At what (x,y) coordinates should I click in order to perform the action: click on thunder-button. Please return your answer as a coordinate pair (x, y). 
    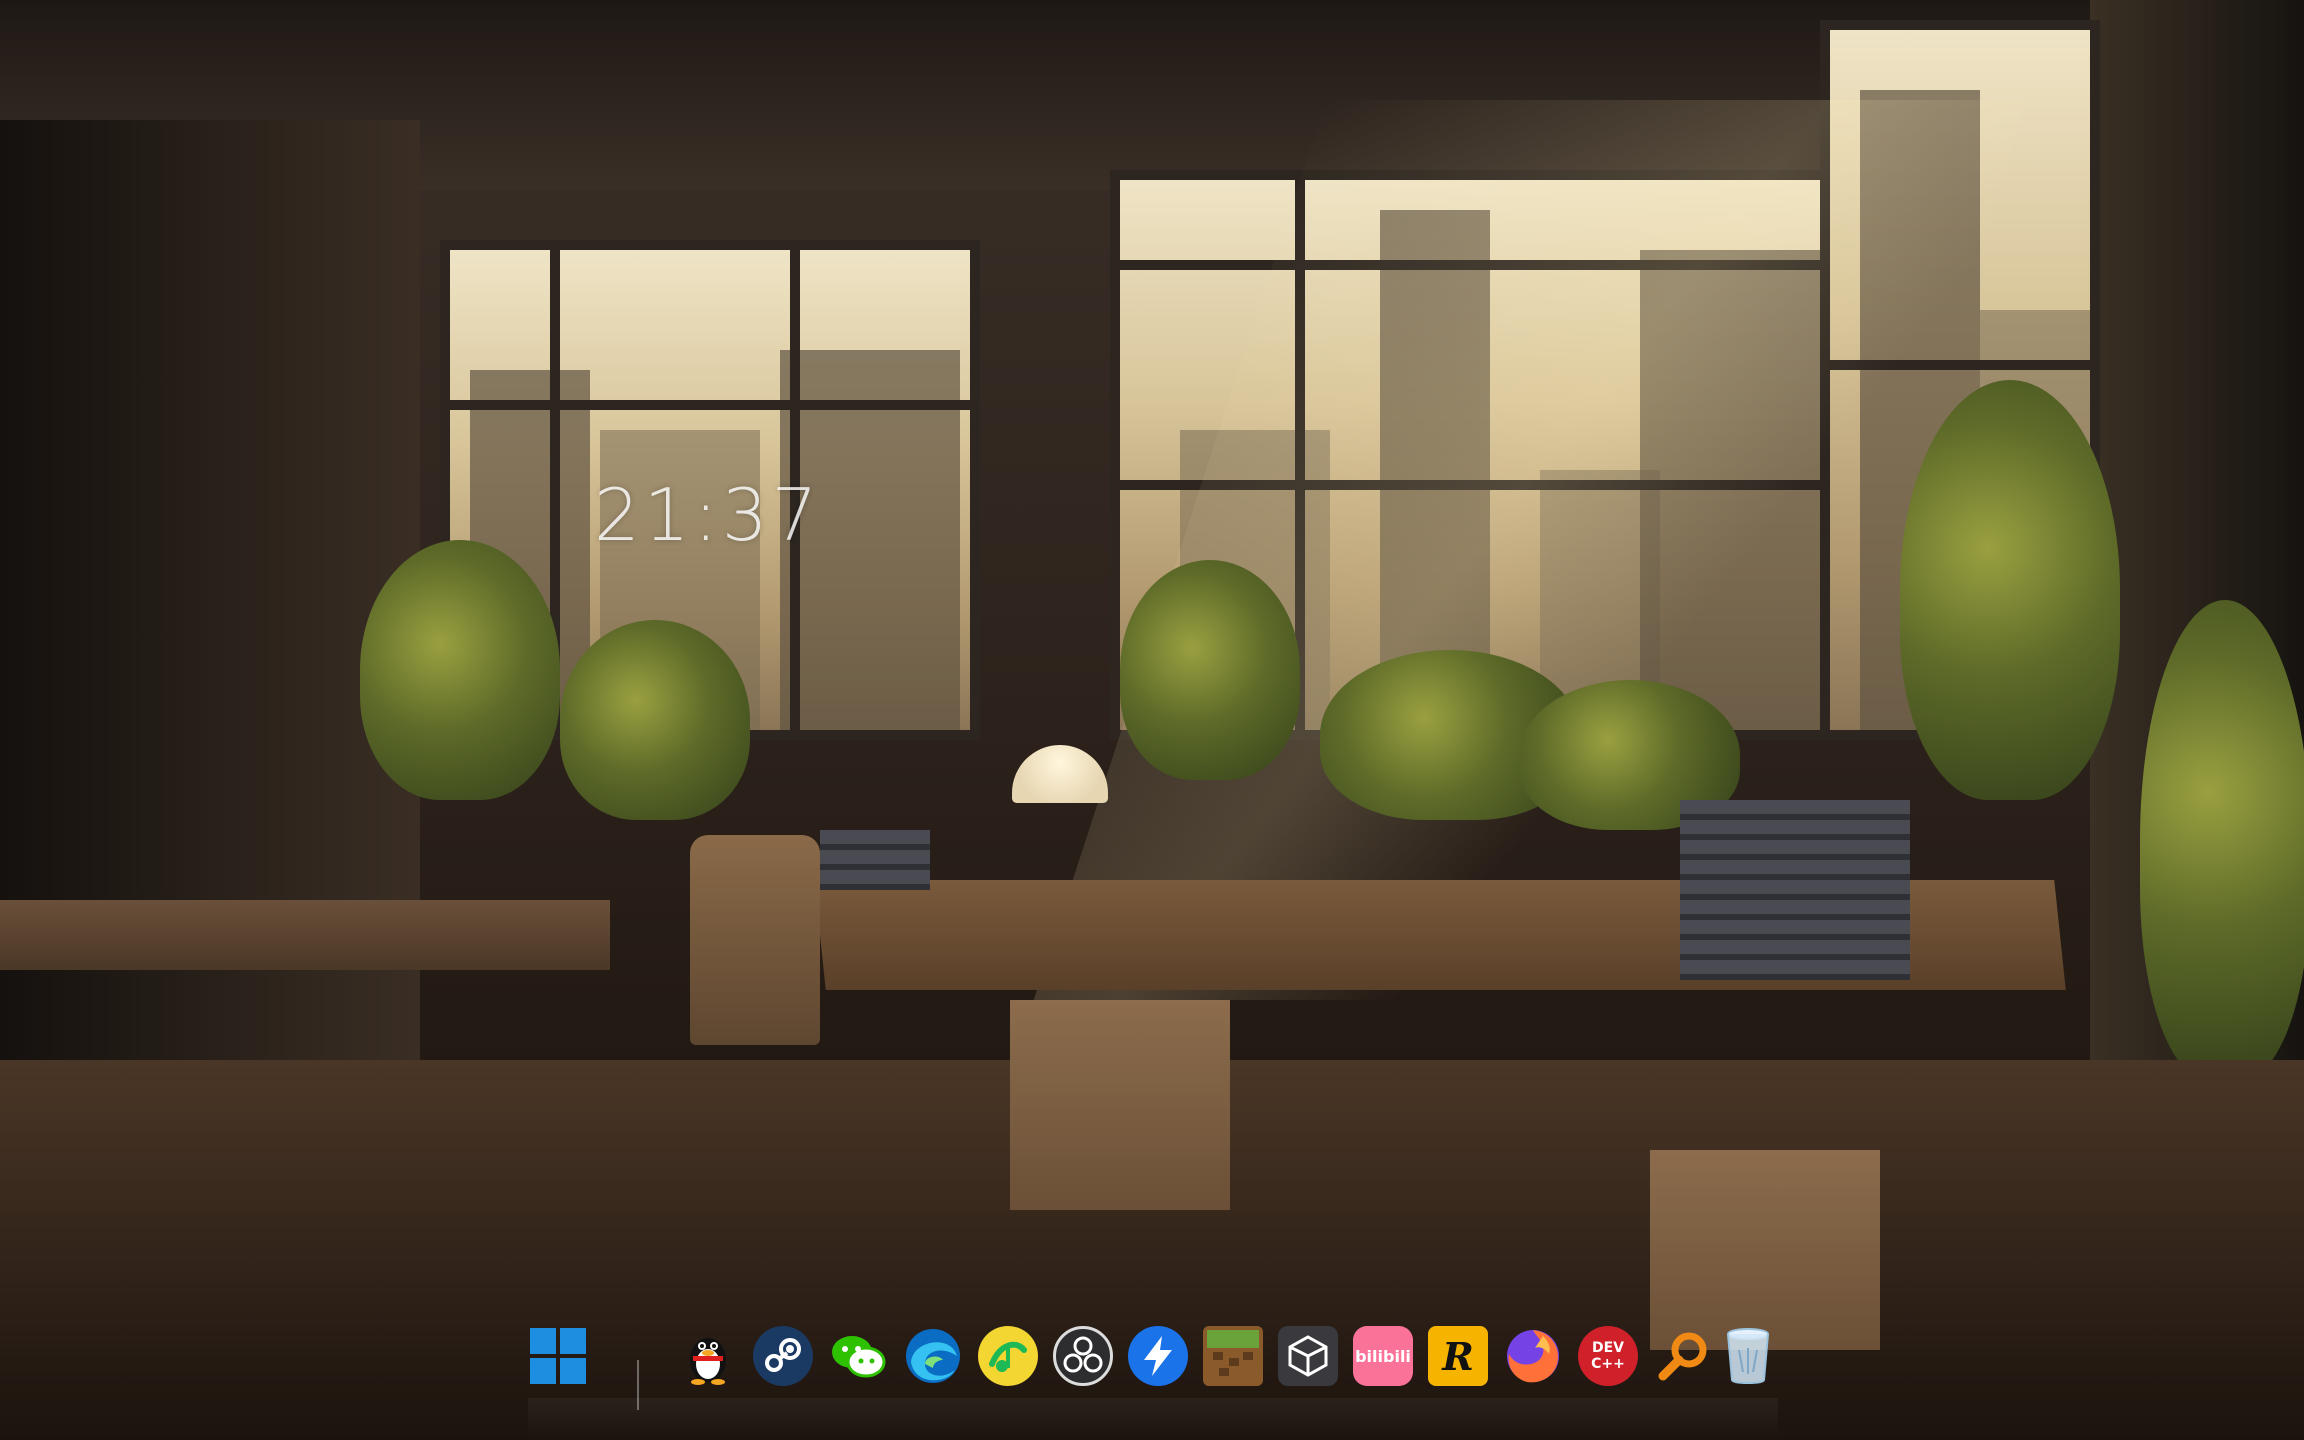
    Looking at the image, I should click on (1158, 1356).